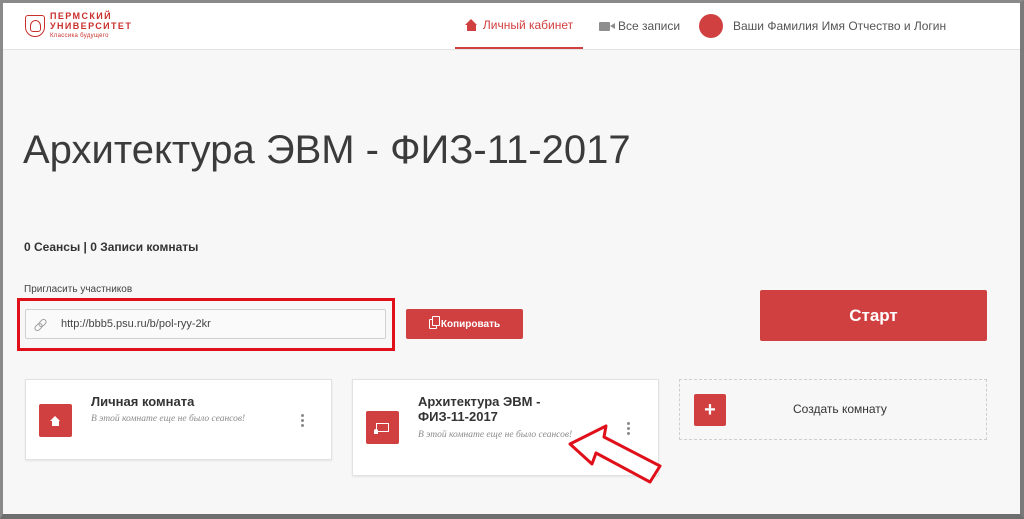 This screenshot has width=1024, height=519. What do you see at coordinates (206, 324) in the screenshot?
I see `annotation-highlight-box` at bounding box center [206, 324].